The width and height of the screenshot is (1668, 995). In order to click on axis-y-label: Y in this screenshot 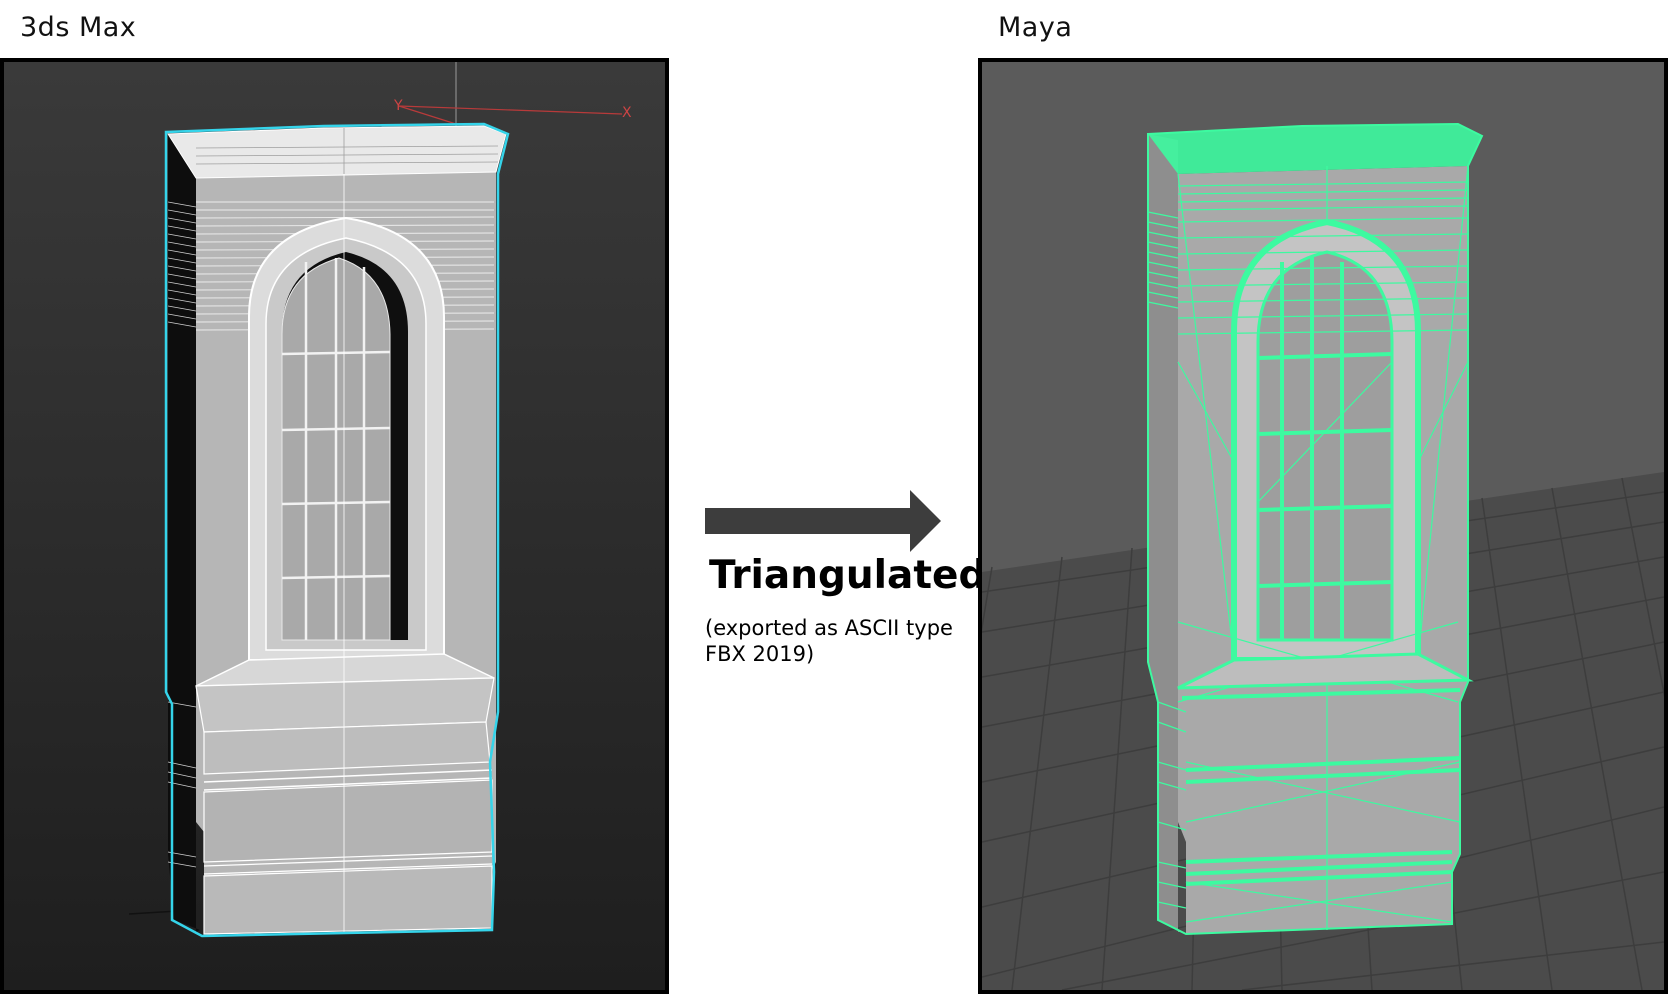, I will do `click(398, 106)`.